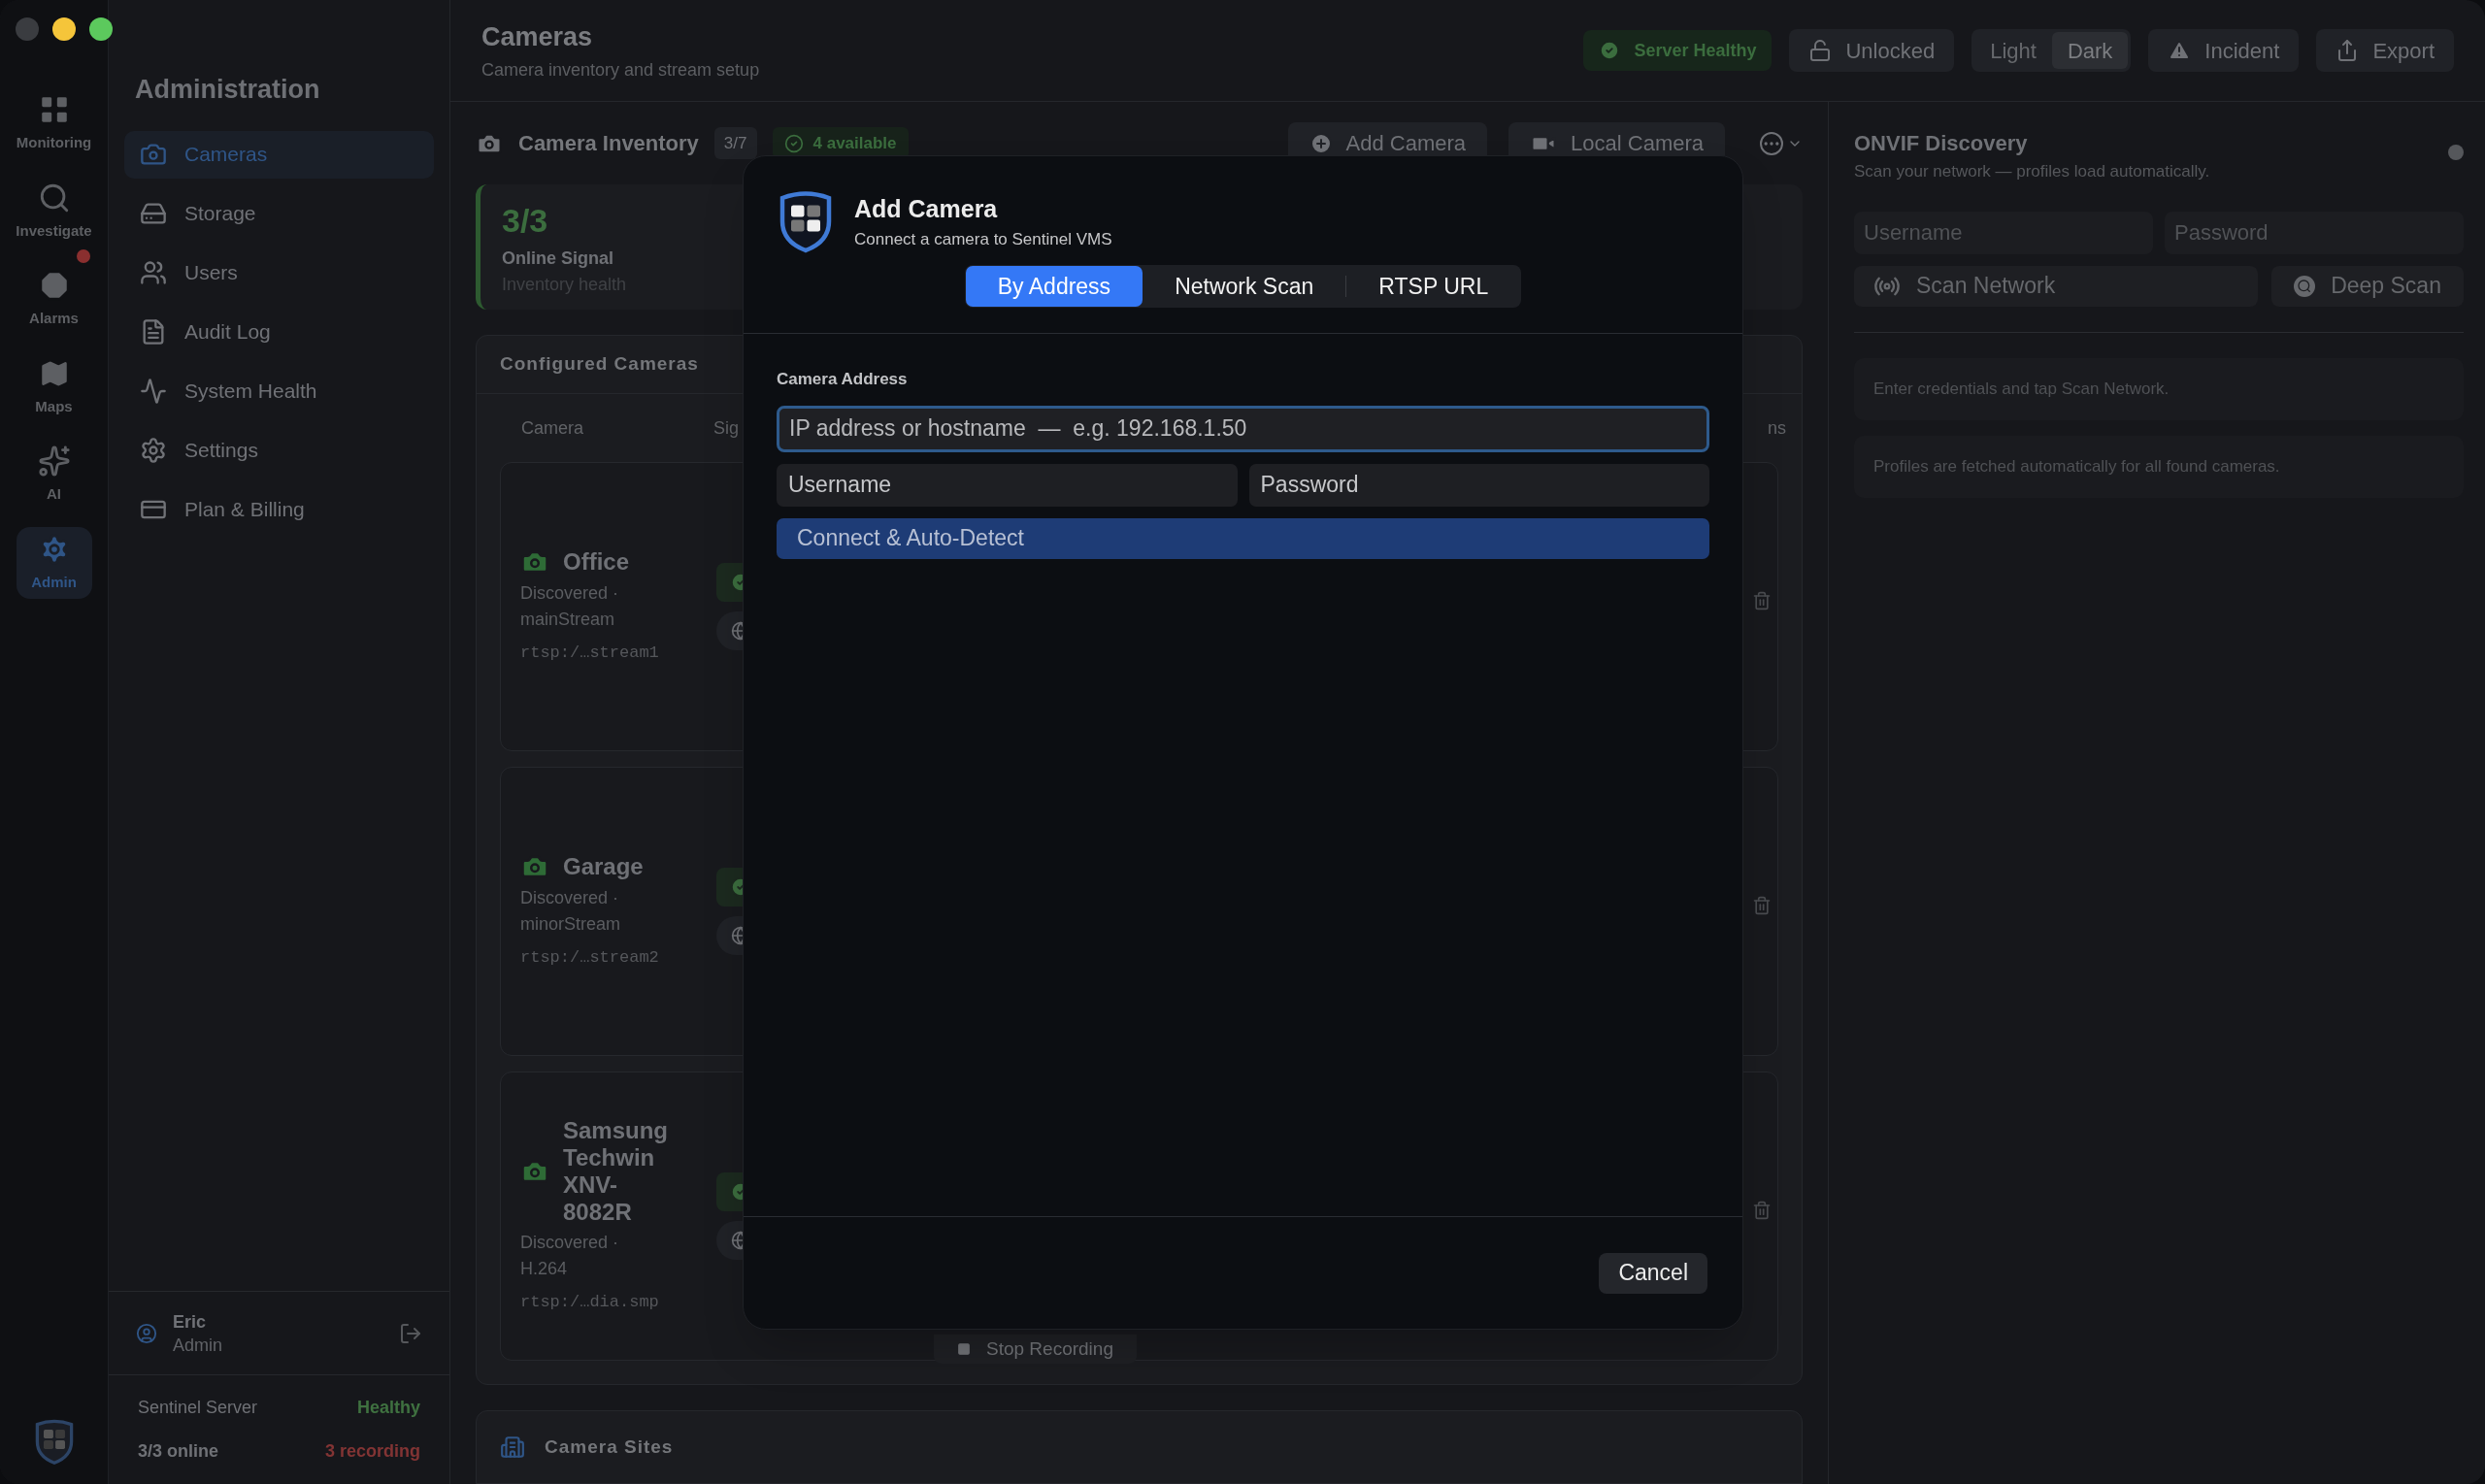 The image size is (2485, 1484). I want to click on logout-button, so click(410, 1333).